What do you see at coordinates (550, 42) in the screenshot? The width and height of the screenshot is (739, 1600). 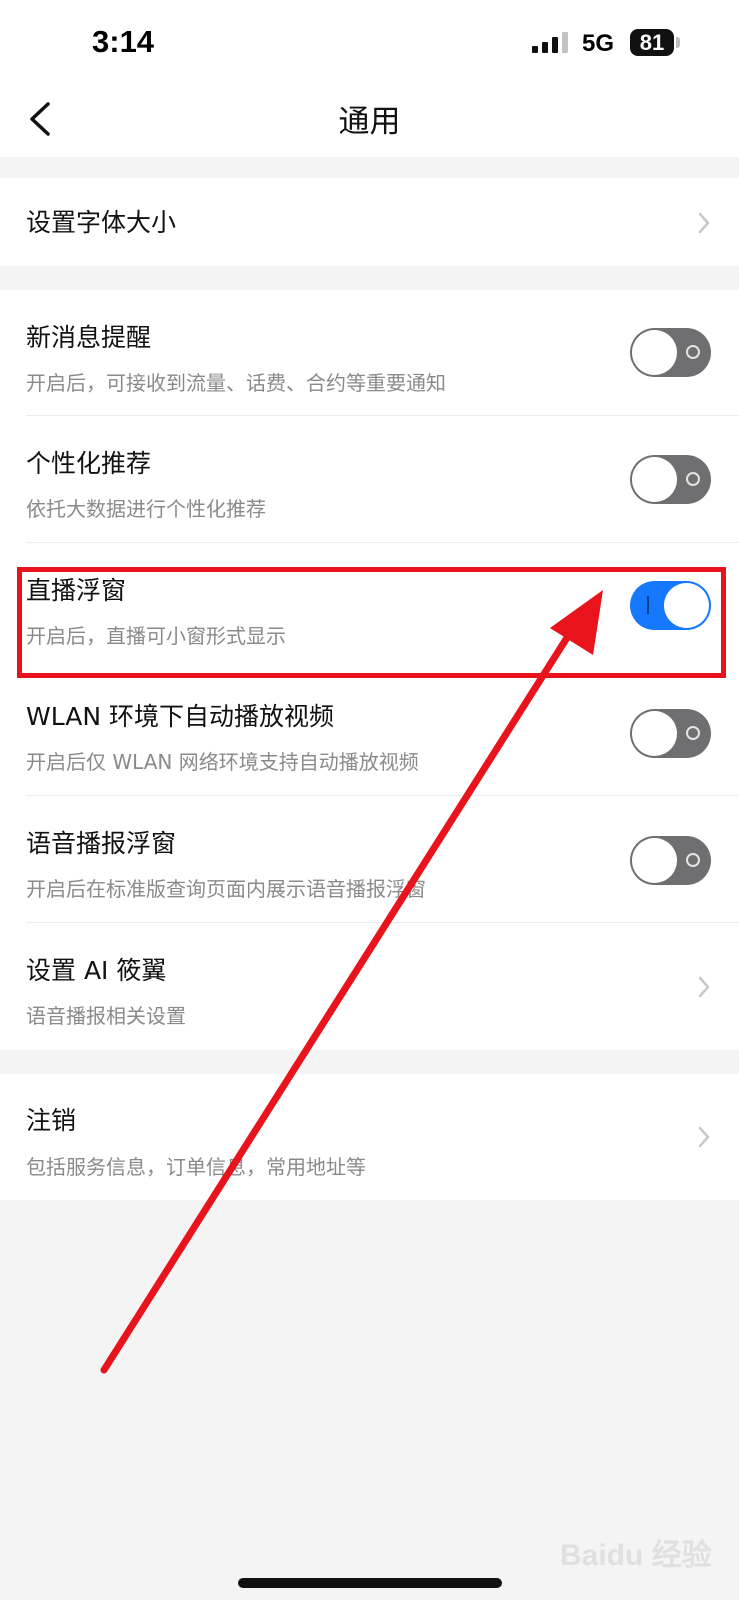 I see `signal-strength-icon` at bounding box center [550, 42].